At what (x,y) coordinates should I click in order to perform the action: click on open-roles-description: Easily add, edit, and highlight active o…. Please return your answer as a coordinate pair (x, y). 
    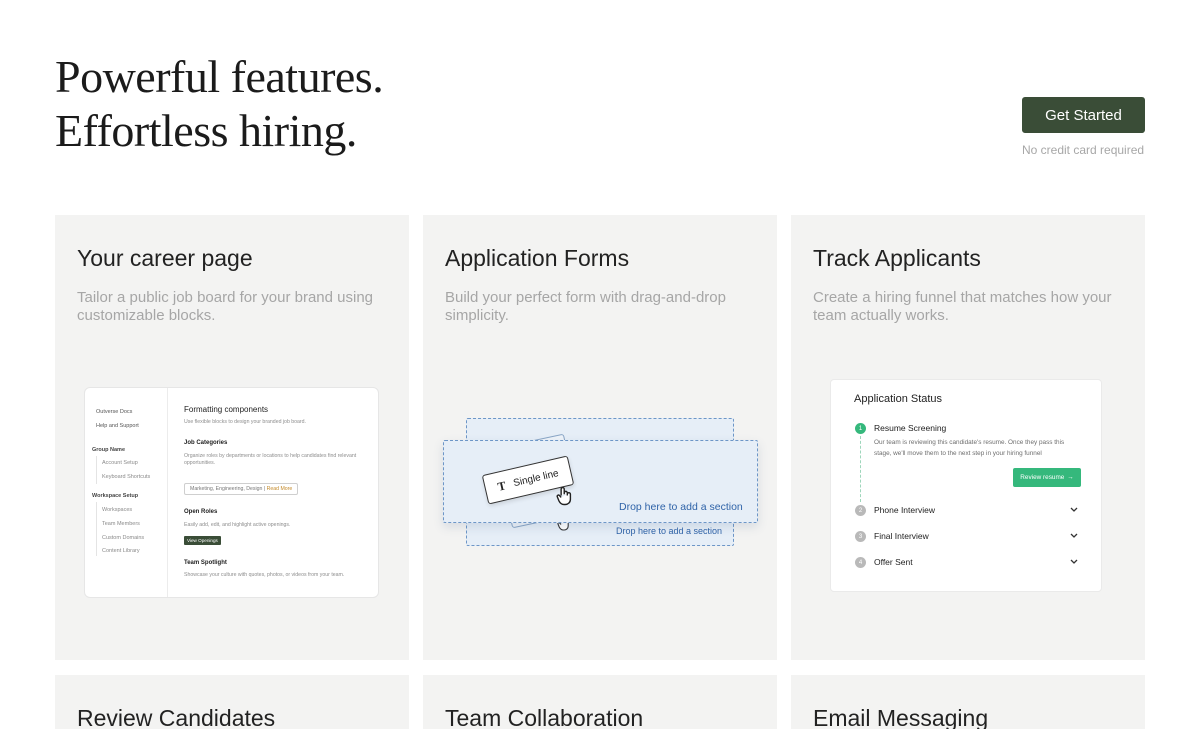
    Looking at the image, I should click on (237, 525).